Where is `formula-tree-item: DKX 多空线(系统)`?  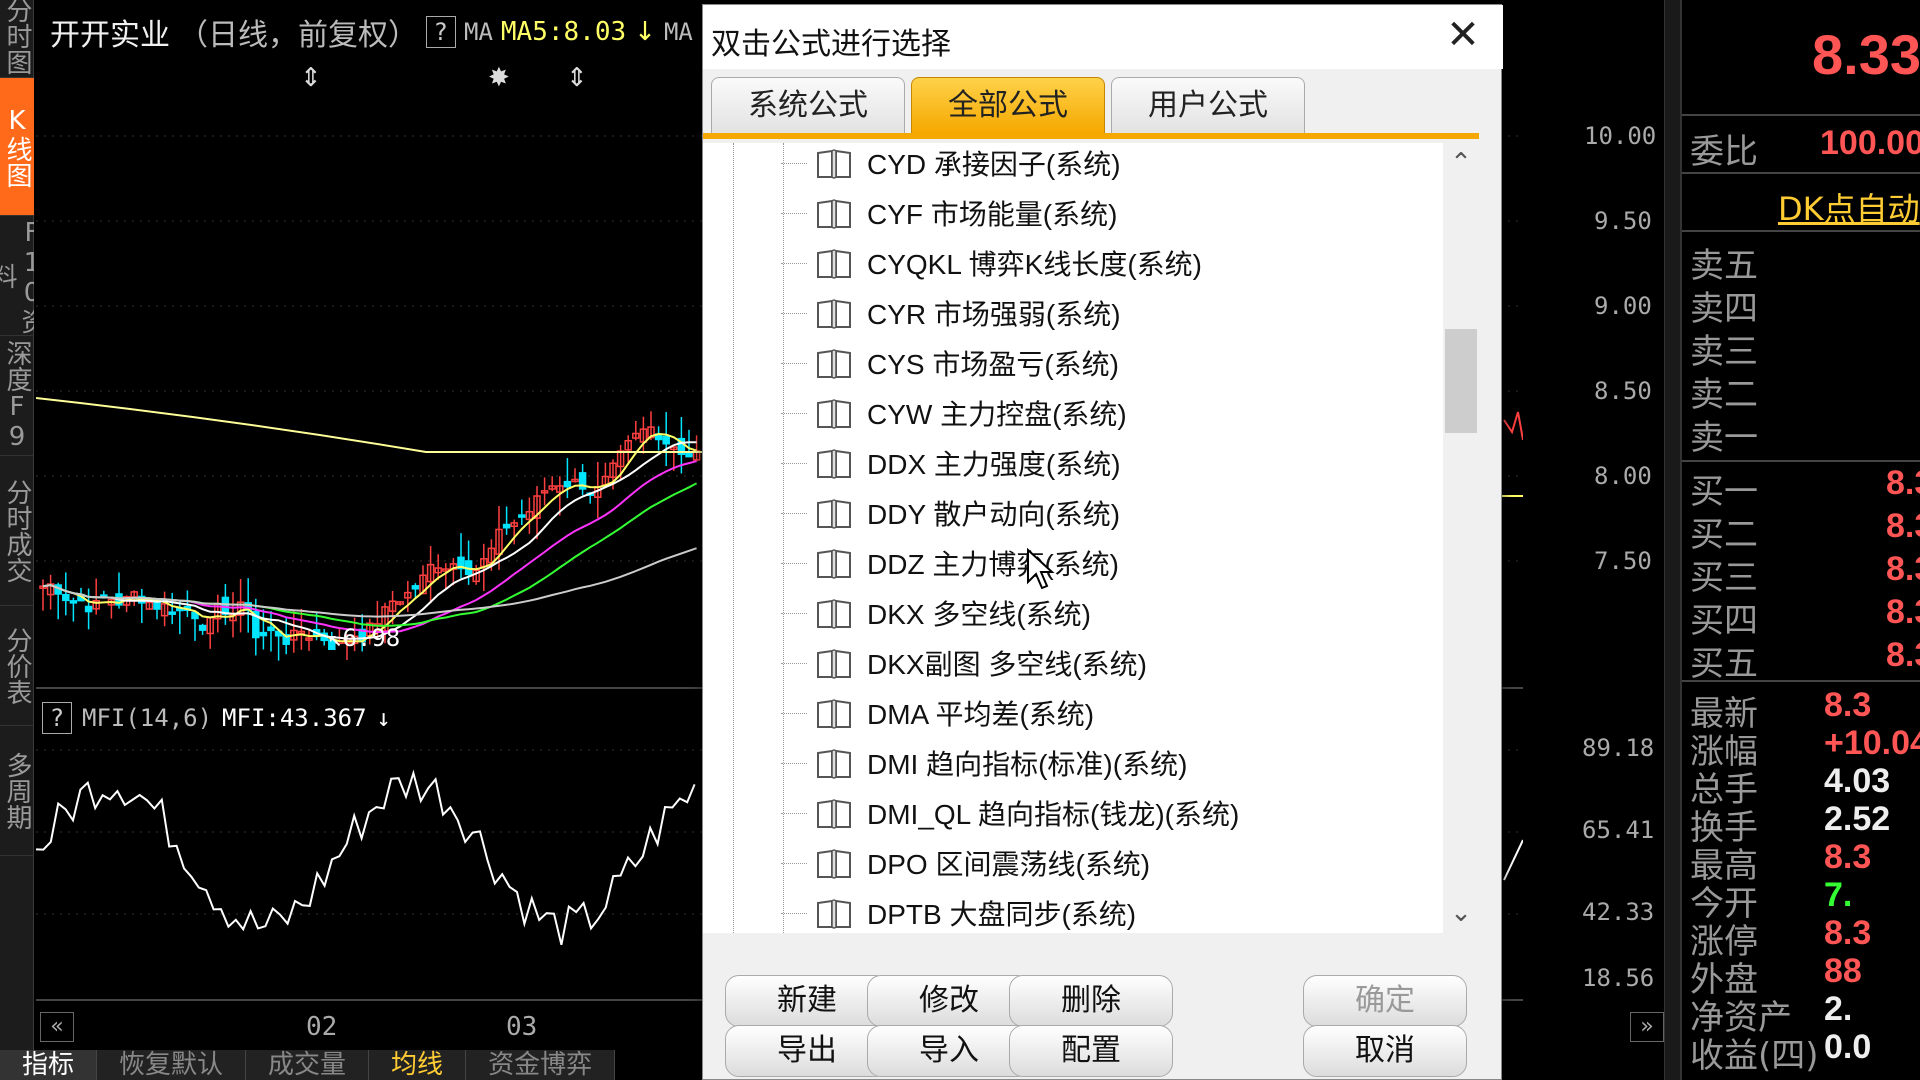 formula-tree-item: DKX 多空线(系统) is located at coordinates (936, 613).